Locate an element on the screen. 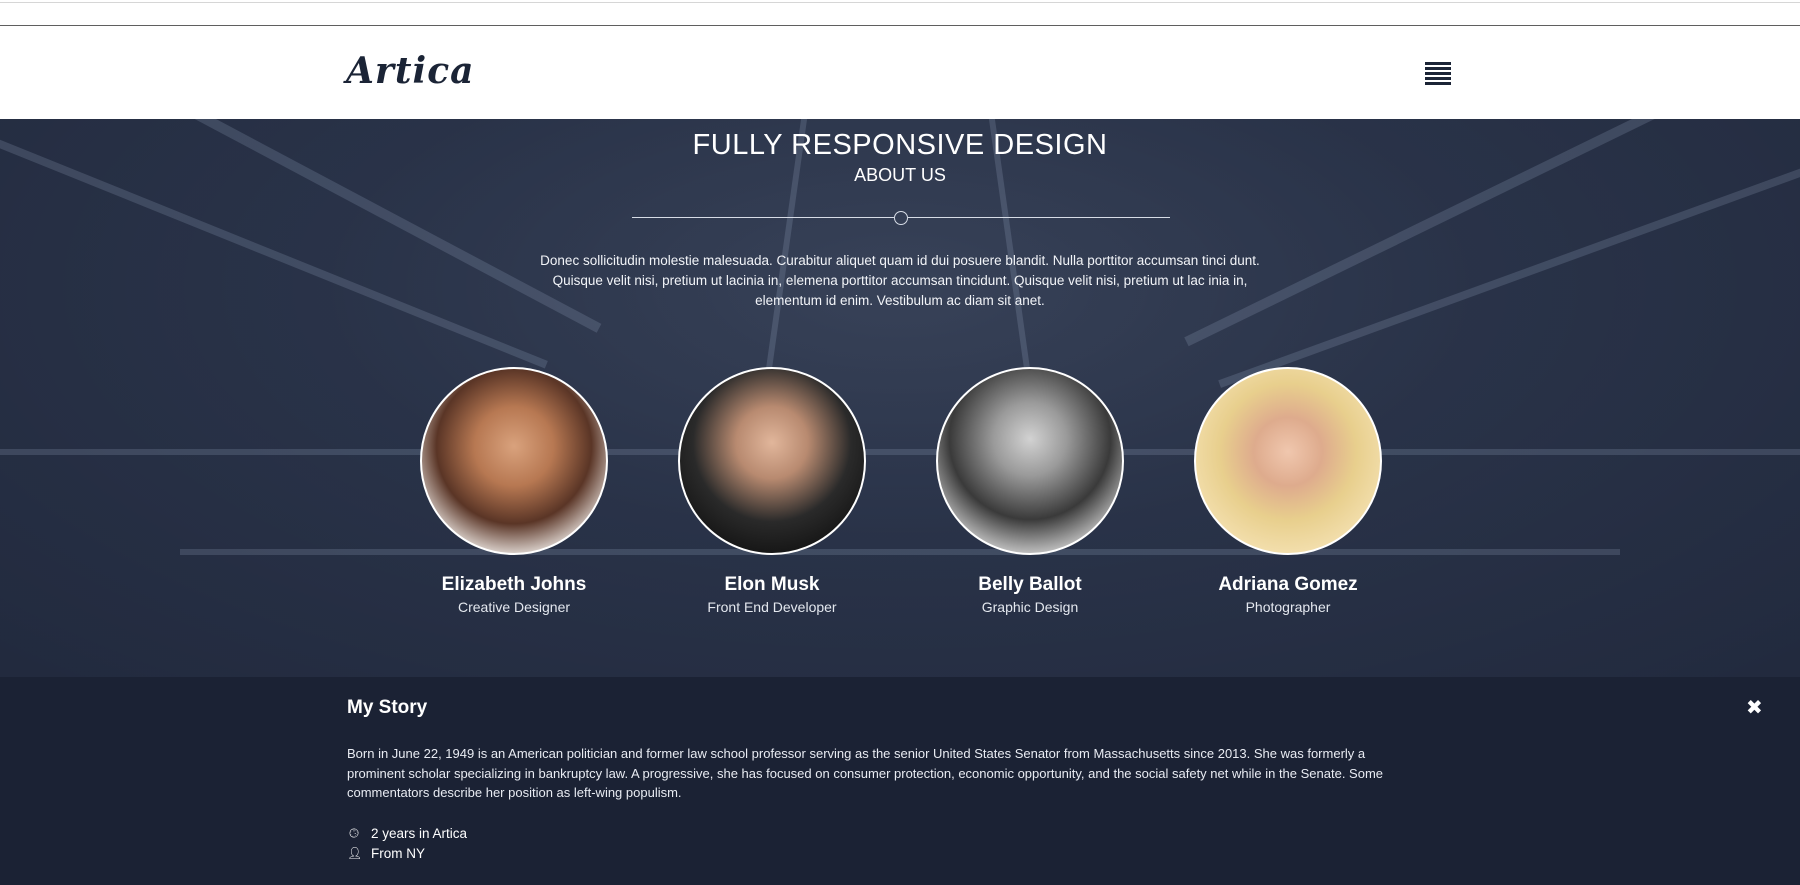 The height and width of the screenshot is (885, 1800). title-divider is located at coordinates (901, 218).